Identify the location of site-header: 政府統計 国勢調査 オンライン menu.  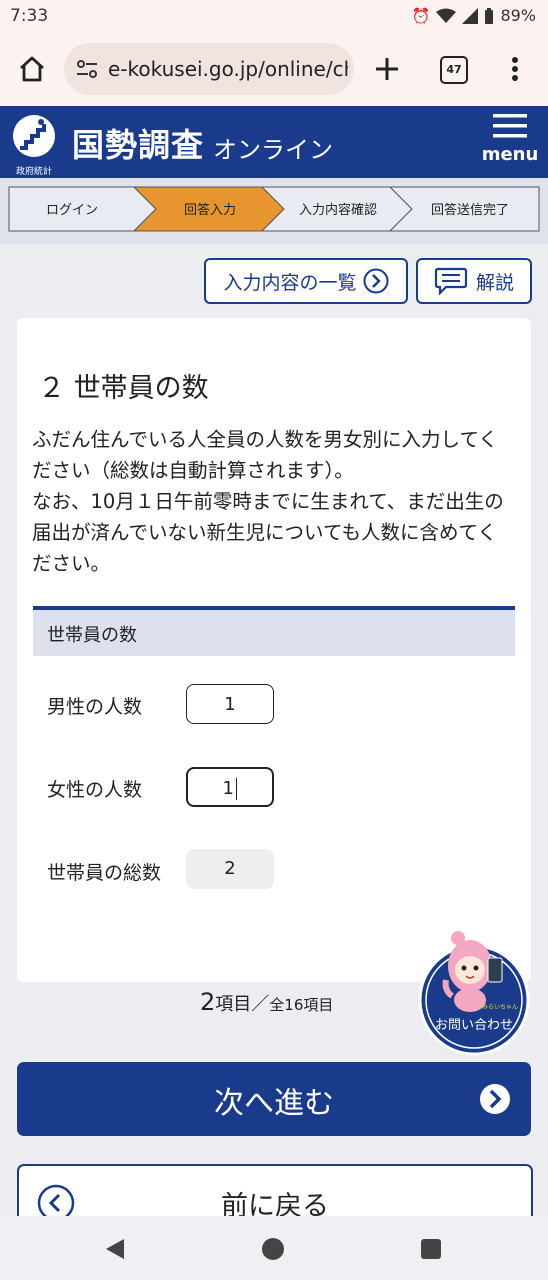
(274, 142).